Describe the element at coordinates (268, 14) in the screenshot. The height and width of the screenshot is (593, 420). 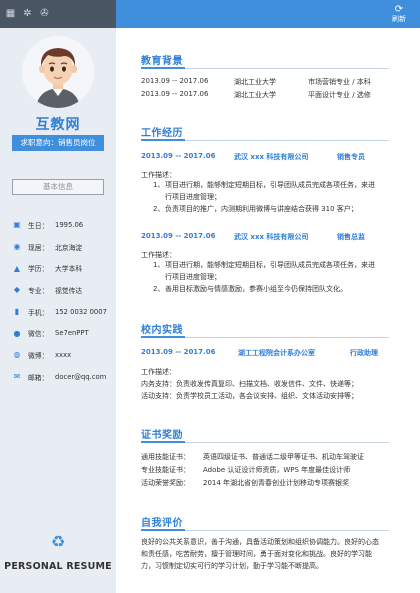
I see `right-toolbar: ⟳ 刷新` at that location.